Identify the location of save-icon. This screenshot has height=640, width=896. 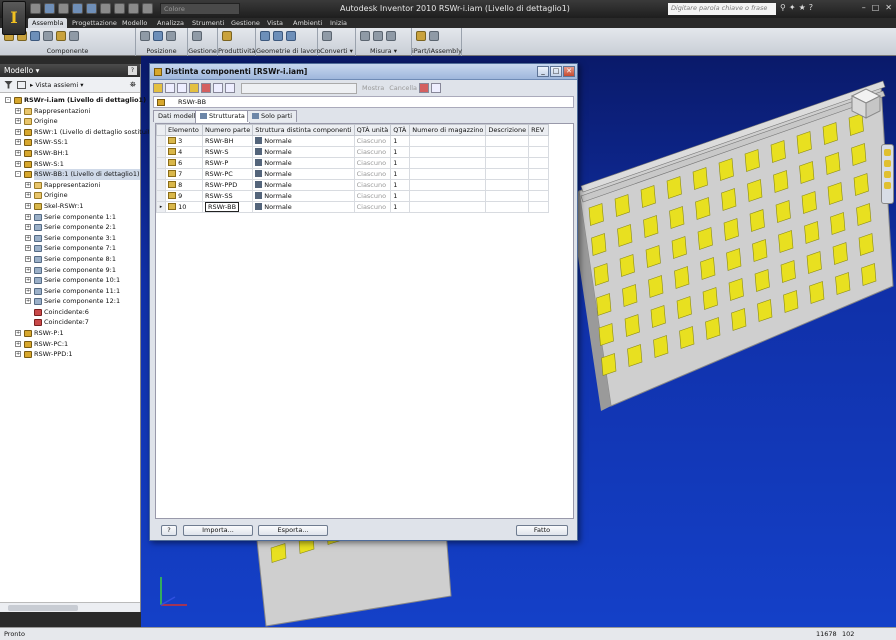
(63, 8).